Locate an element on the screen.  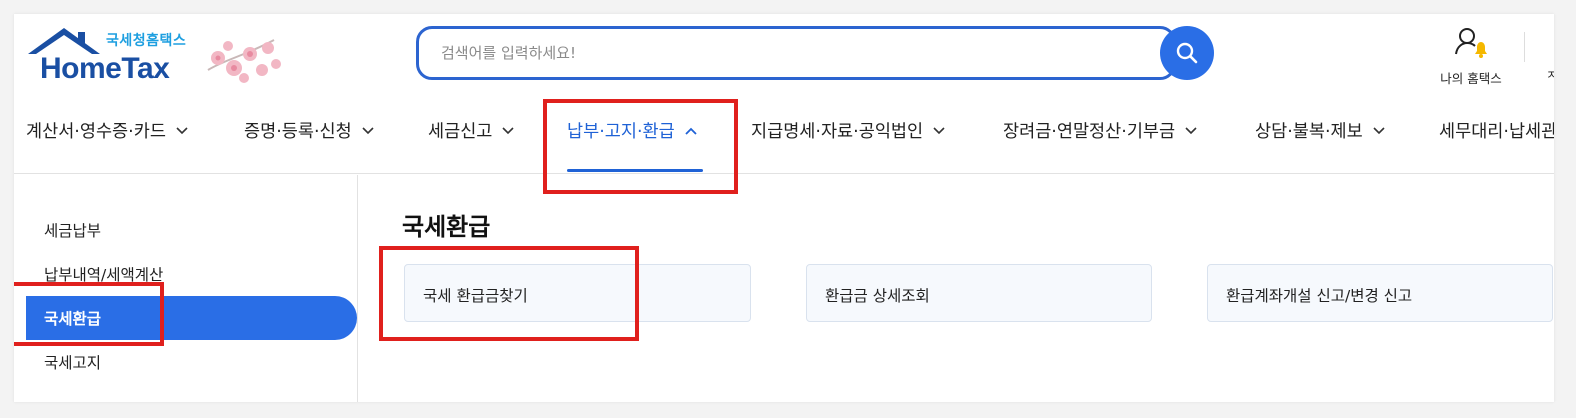
gnb-item-tax-return: 세금신고 is located at coordinates (471, 130).